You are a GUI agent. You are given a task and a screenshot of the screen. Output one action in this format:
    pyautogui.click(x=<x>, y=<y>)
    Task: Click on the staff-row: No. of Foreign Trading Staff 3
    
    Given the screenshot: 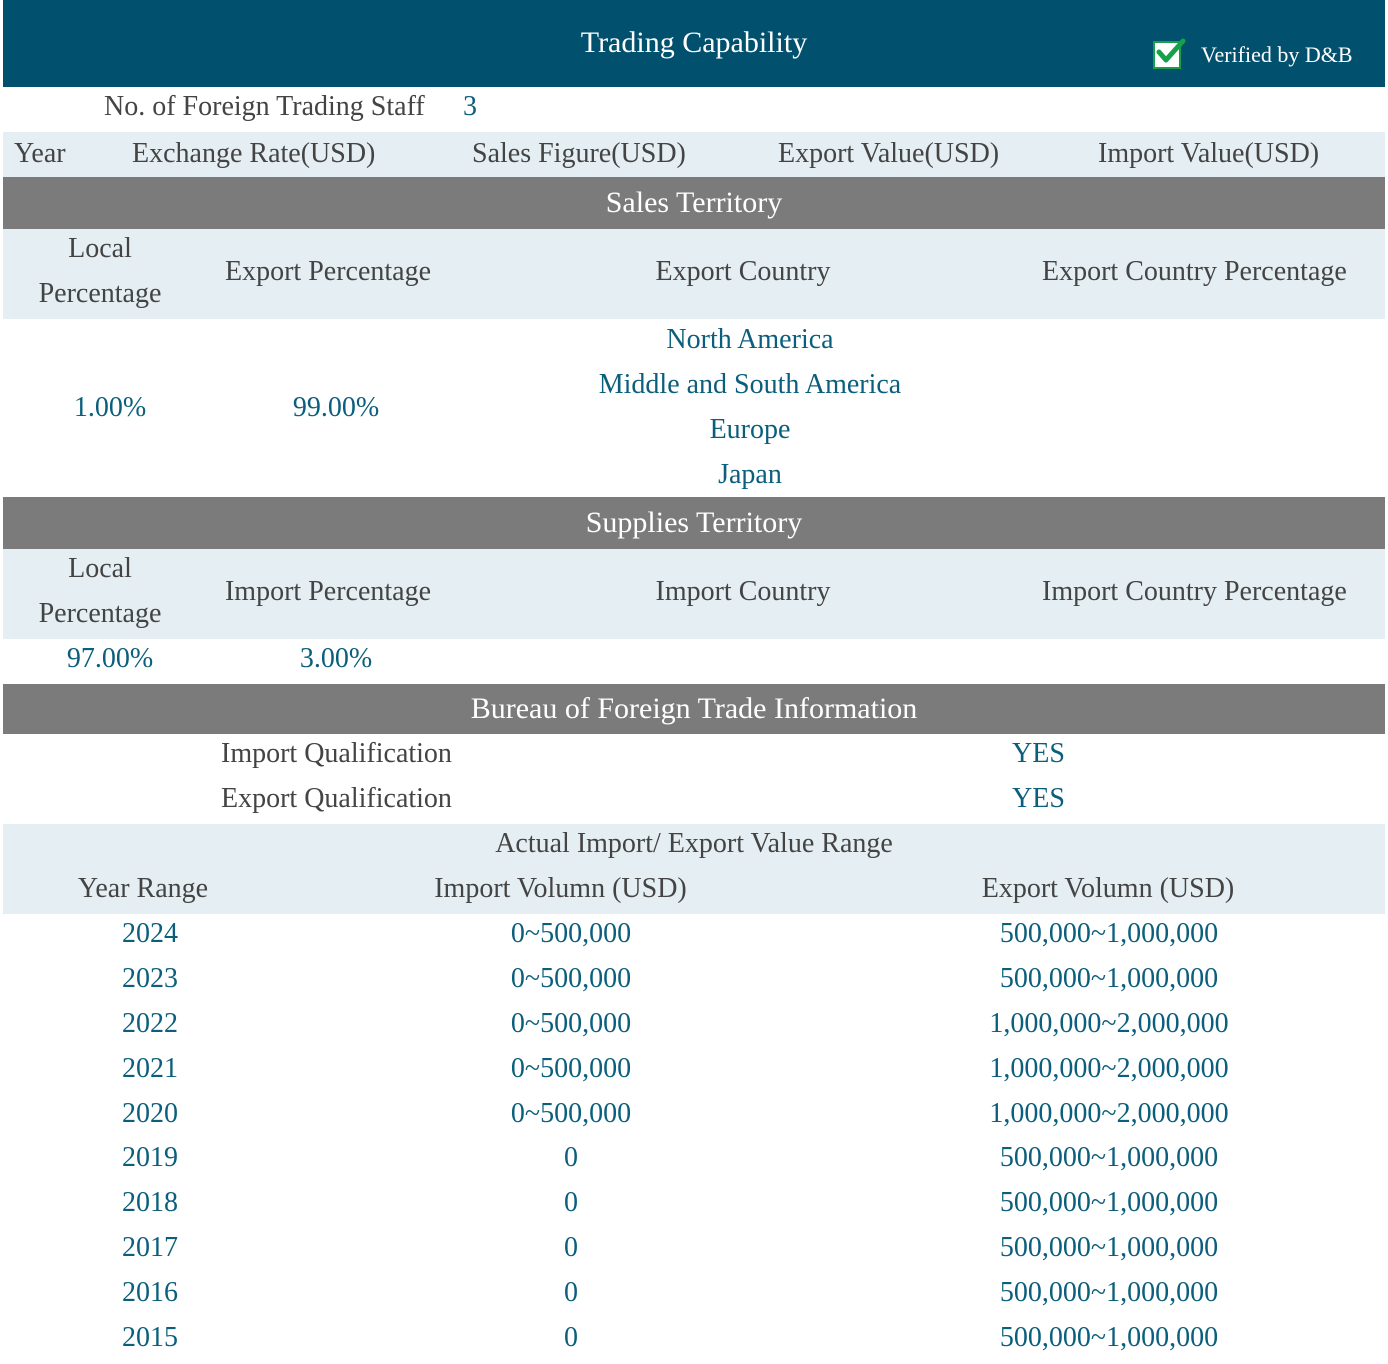 What is the action you would take?
    pyautogui.click(x=694, y=109)
    